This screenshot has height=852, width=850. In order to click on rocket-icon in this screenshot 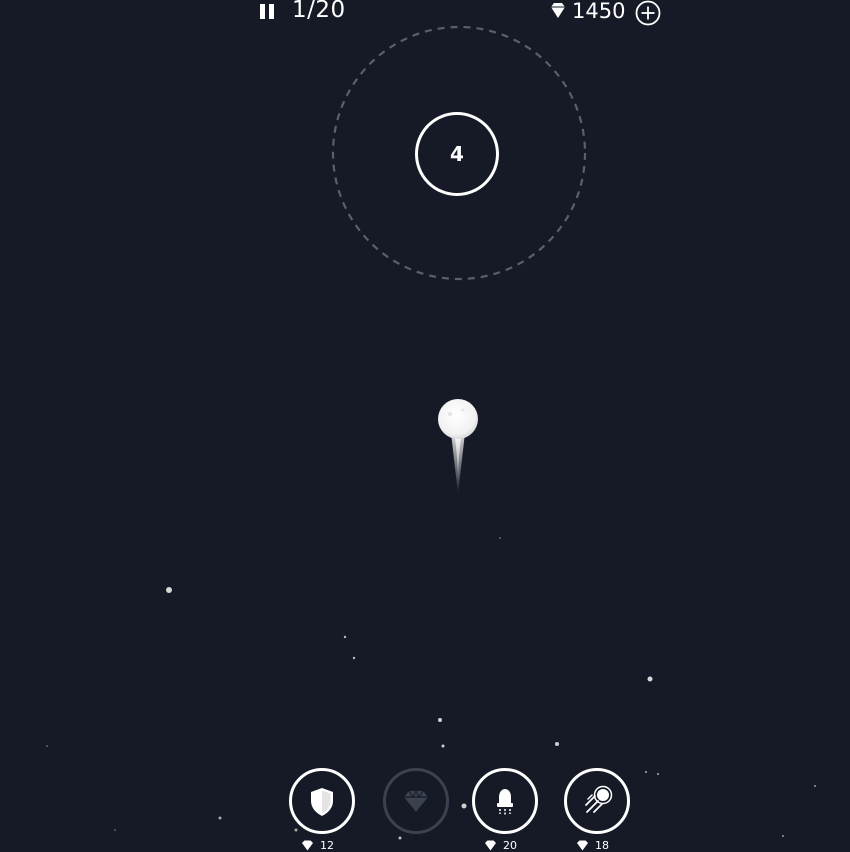, I will do `click(505, 802)`.